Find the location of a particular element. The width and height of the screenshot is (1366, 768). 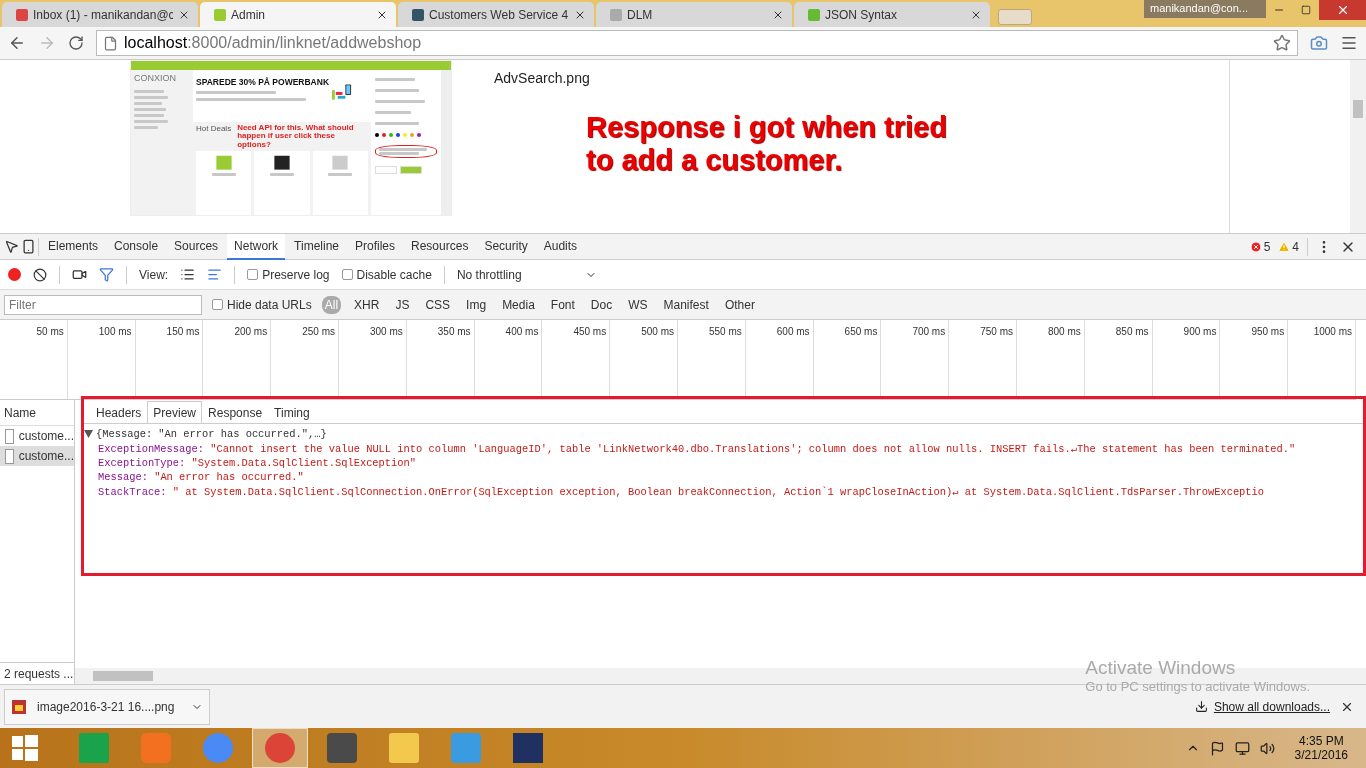

filter-icon is located at coordinates (106, 274).